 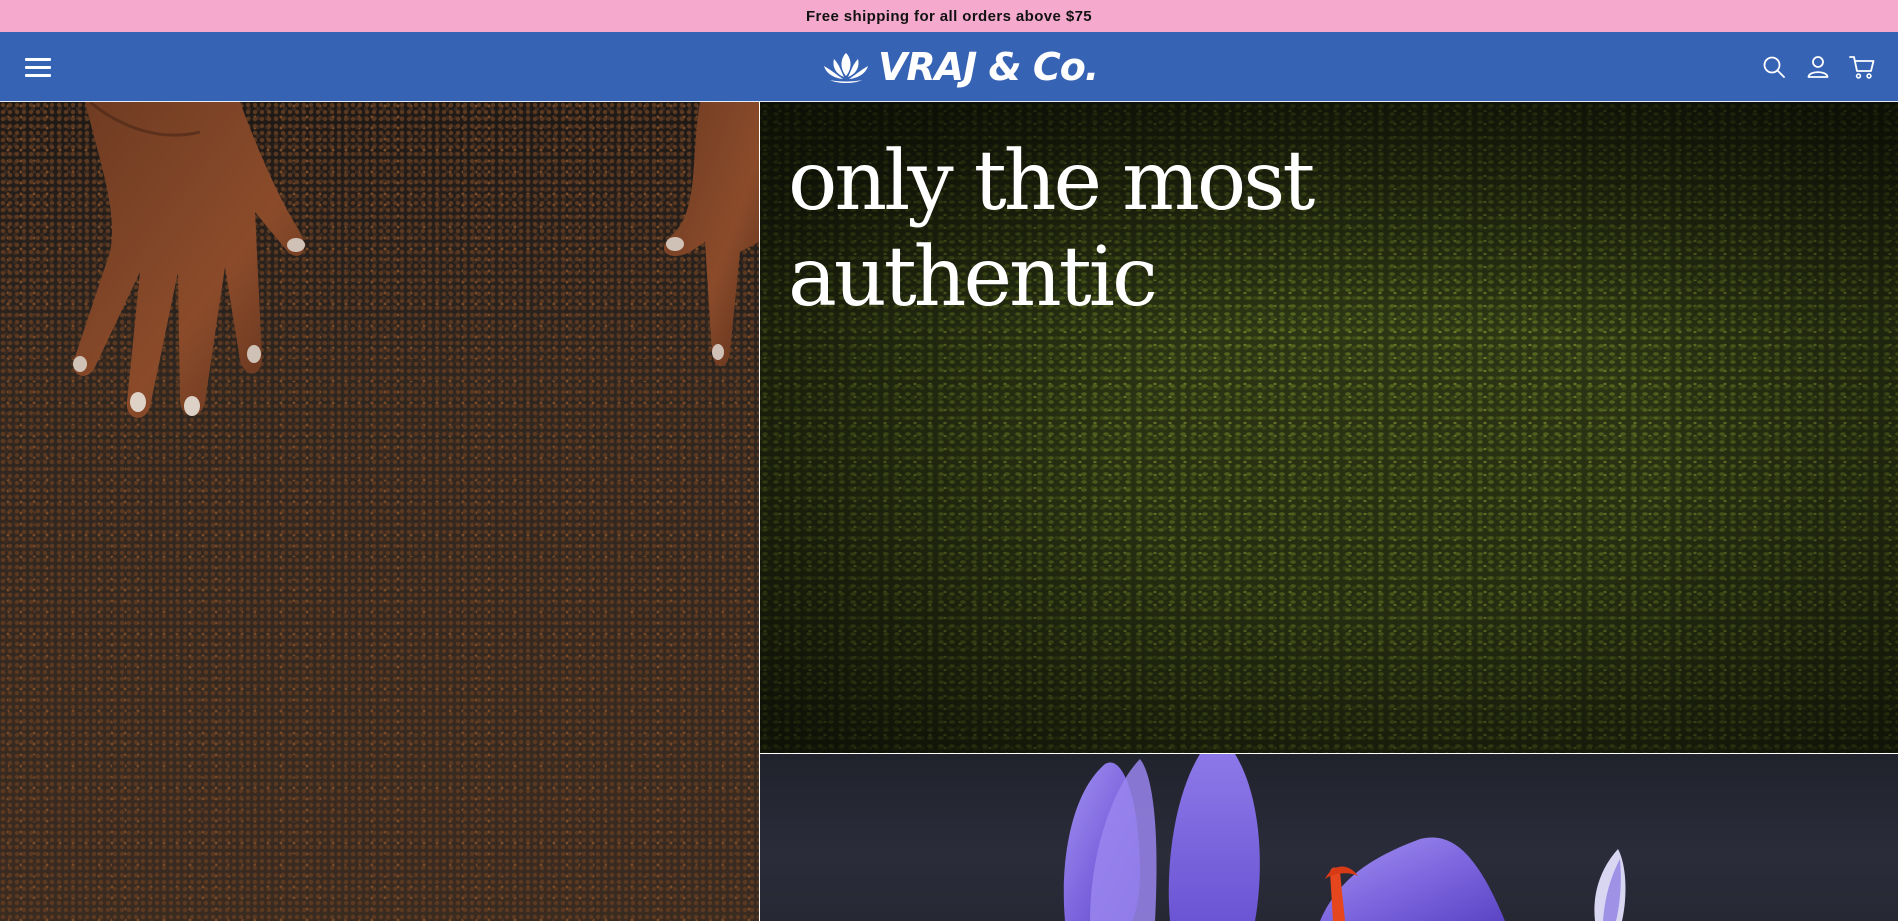 I want to click on announcement-bar: Free shipping for all orders above $75, so click(x=949, y=16).